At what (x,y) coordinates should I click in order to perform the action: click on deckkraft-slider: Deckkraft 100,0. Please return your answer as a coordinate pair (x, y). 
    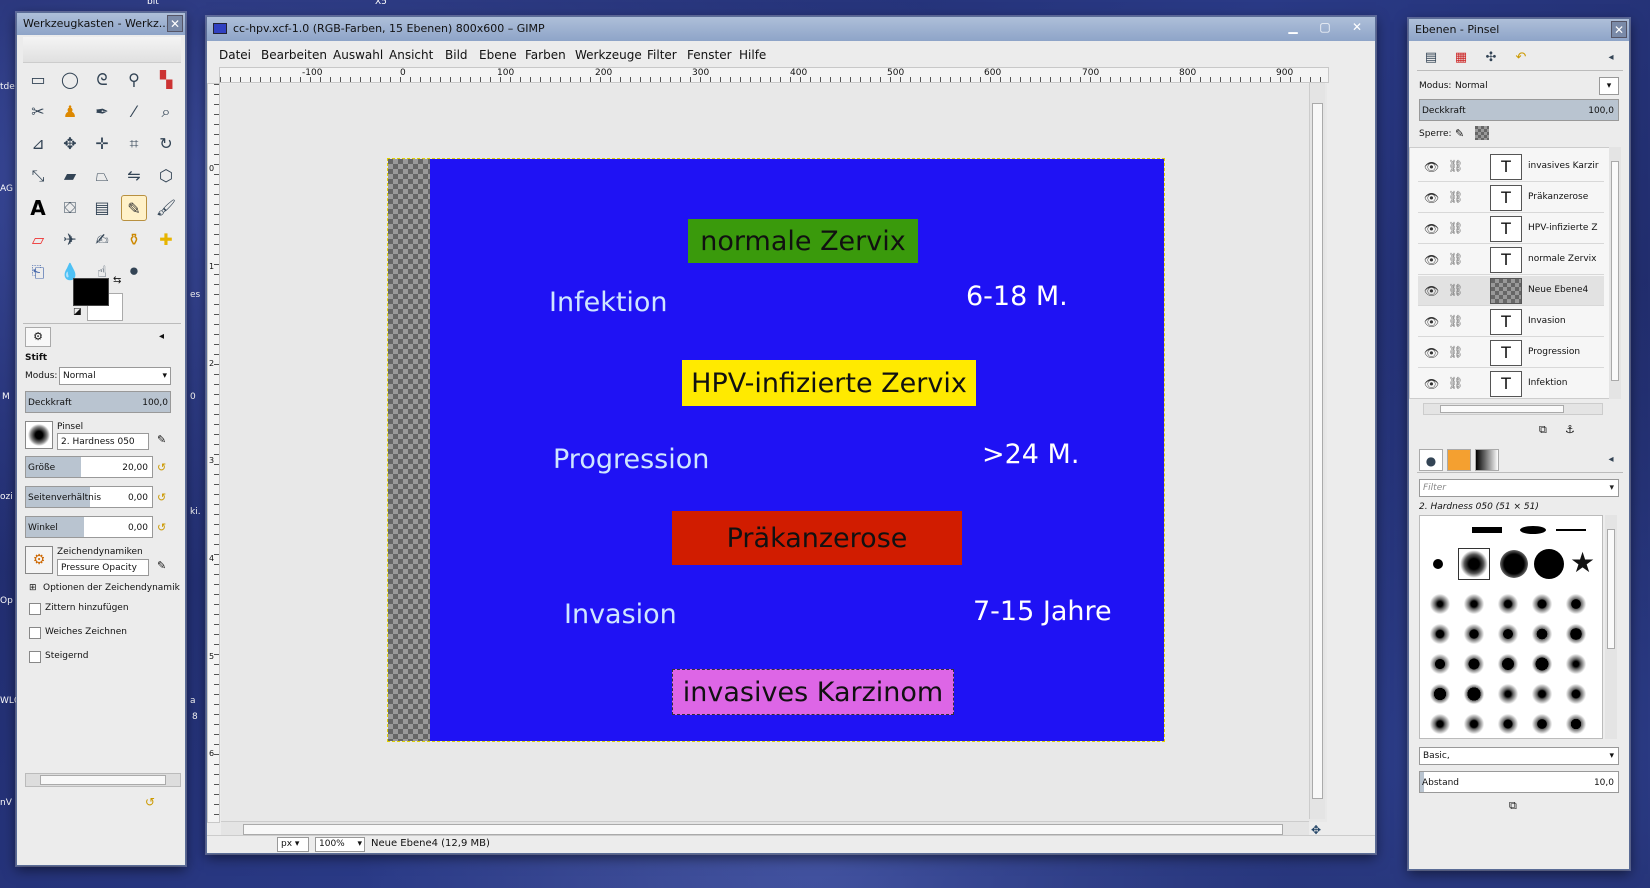
    Looking at the image, I should click on (98, 402).